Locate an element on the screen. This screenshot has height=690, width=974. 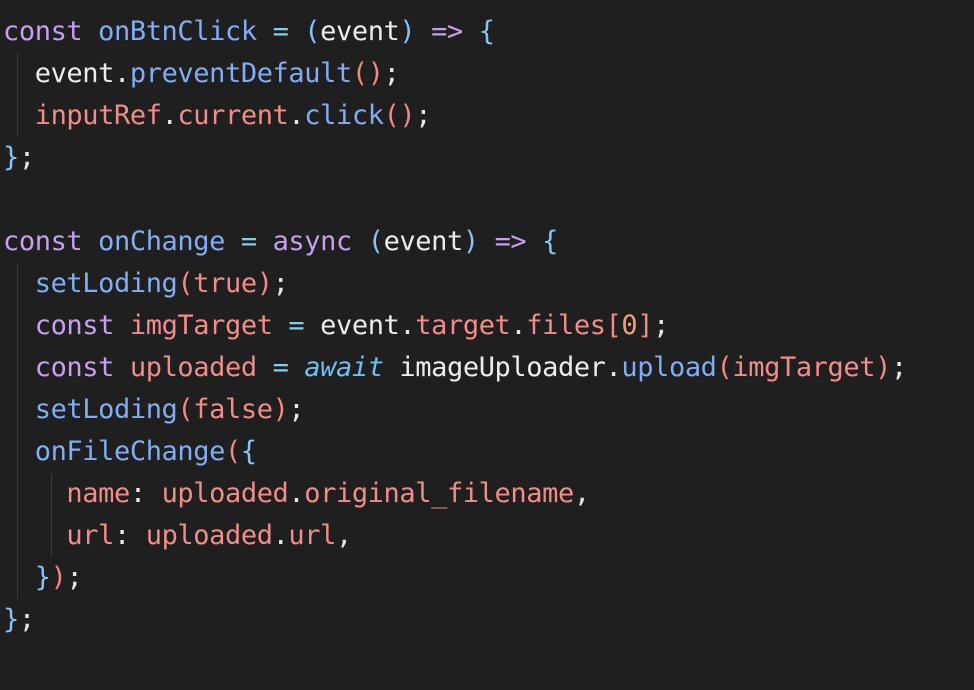
code-token: click is located at coordinates (344, 115).